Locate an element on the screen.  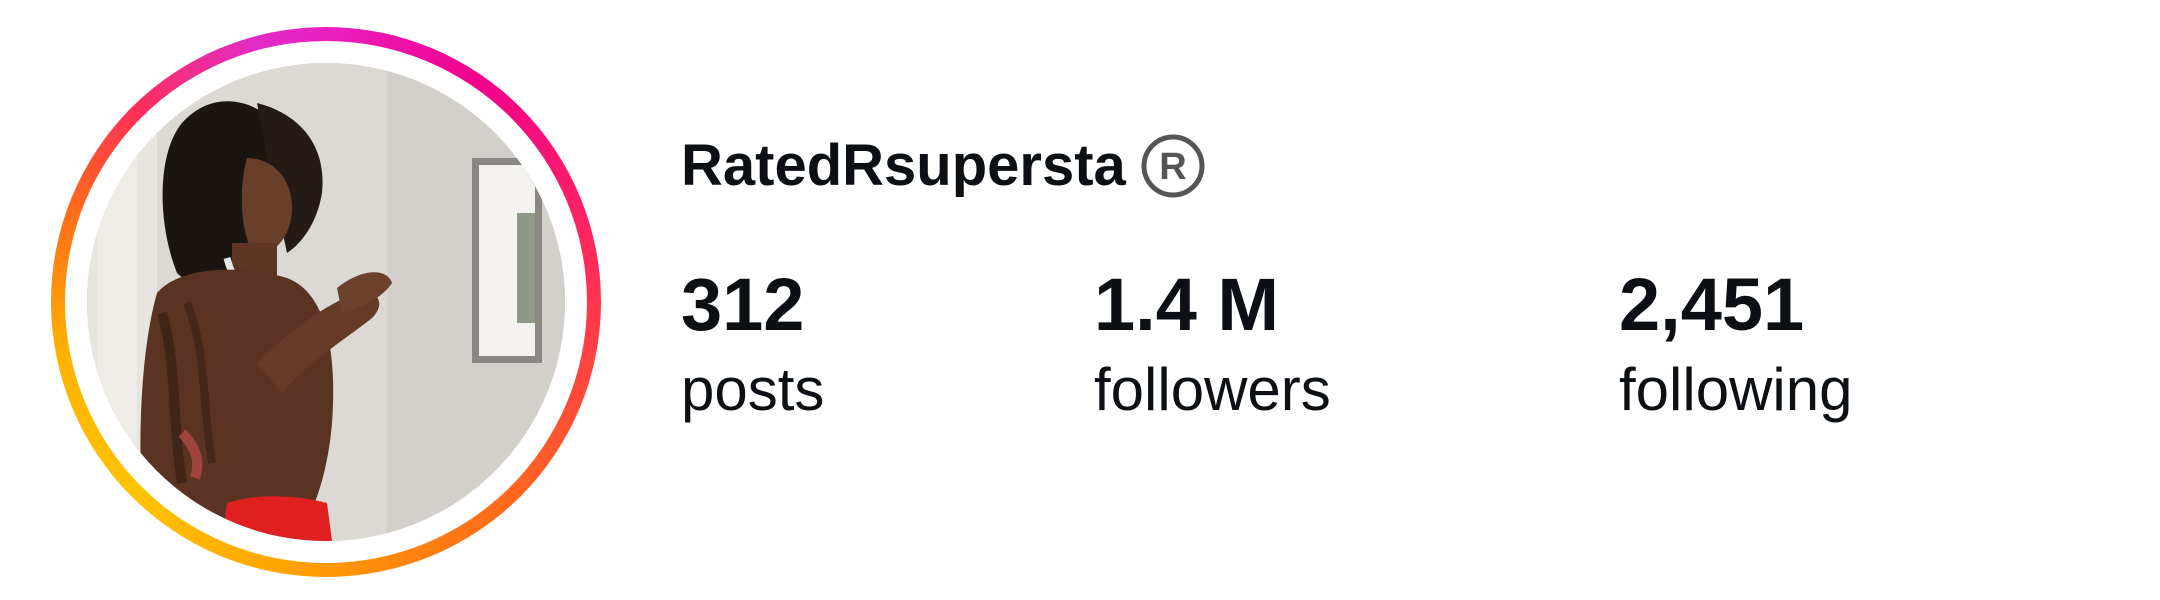
following-label: following is located at coordinates (1736, 389).